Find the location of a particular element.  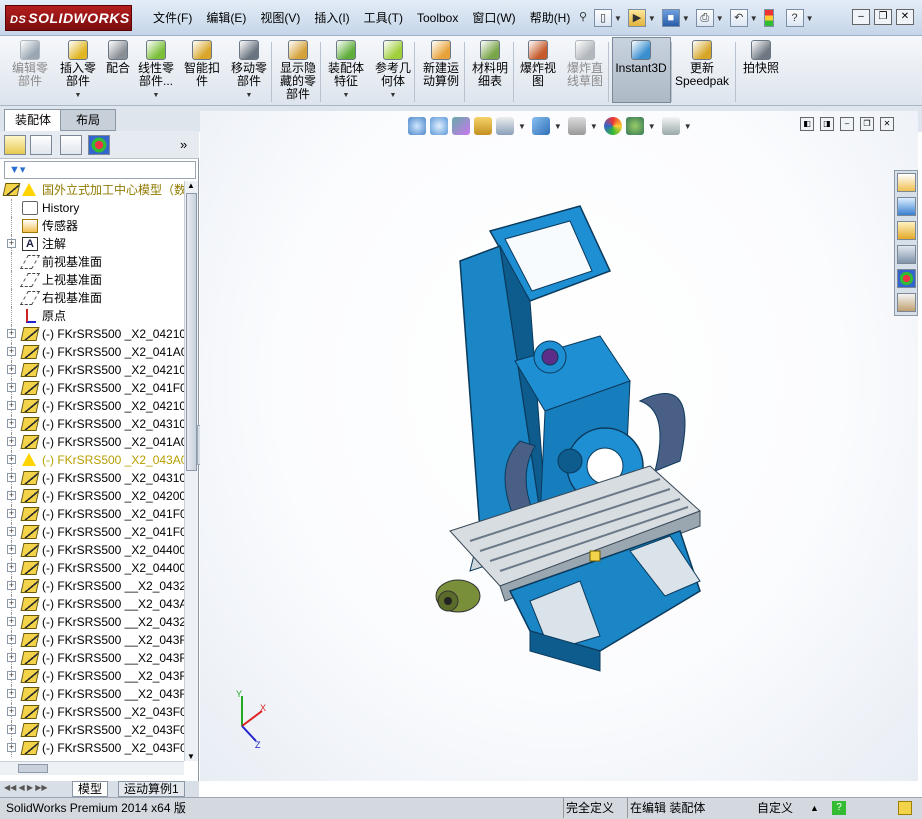

rebuild-traffic-light-icon is located at coordinates (768, 18).